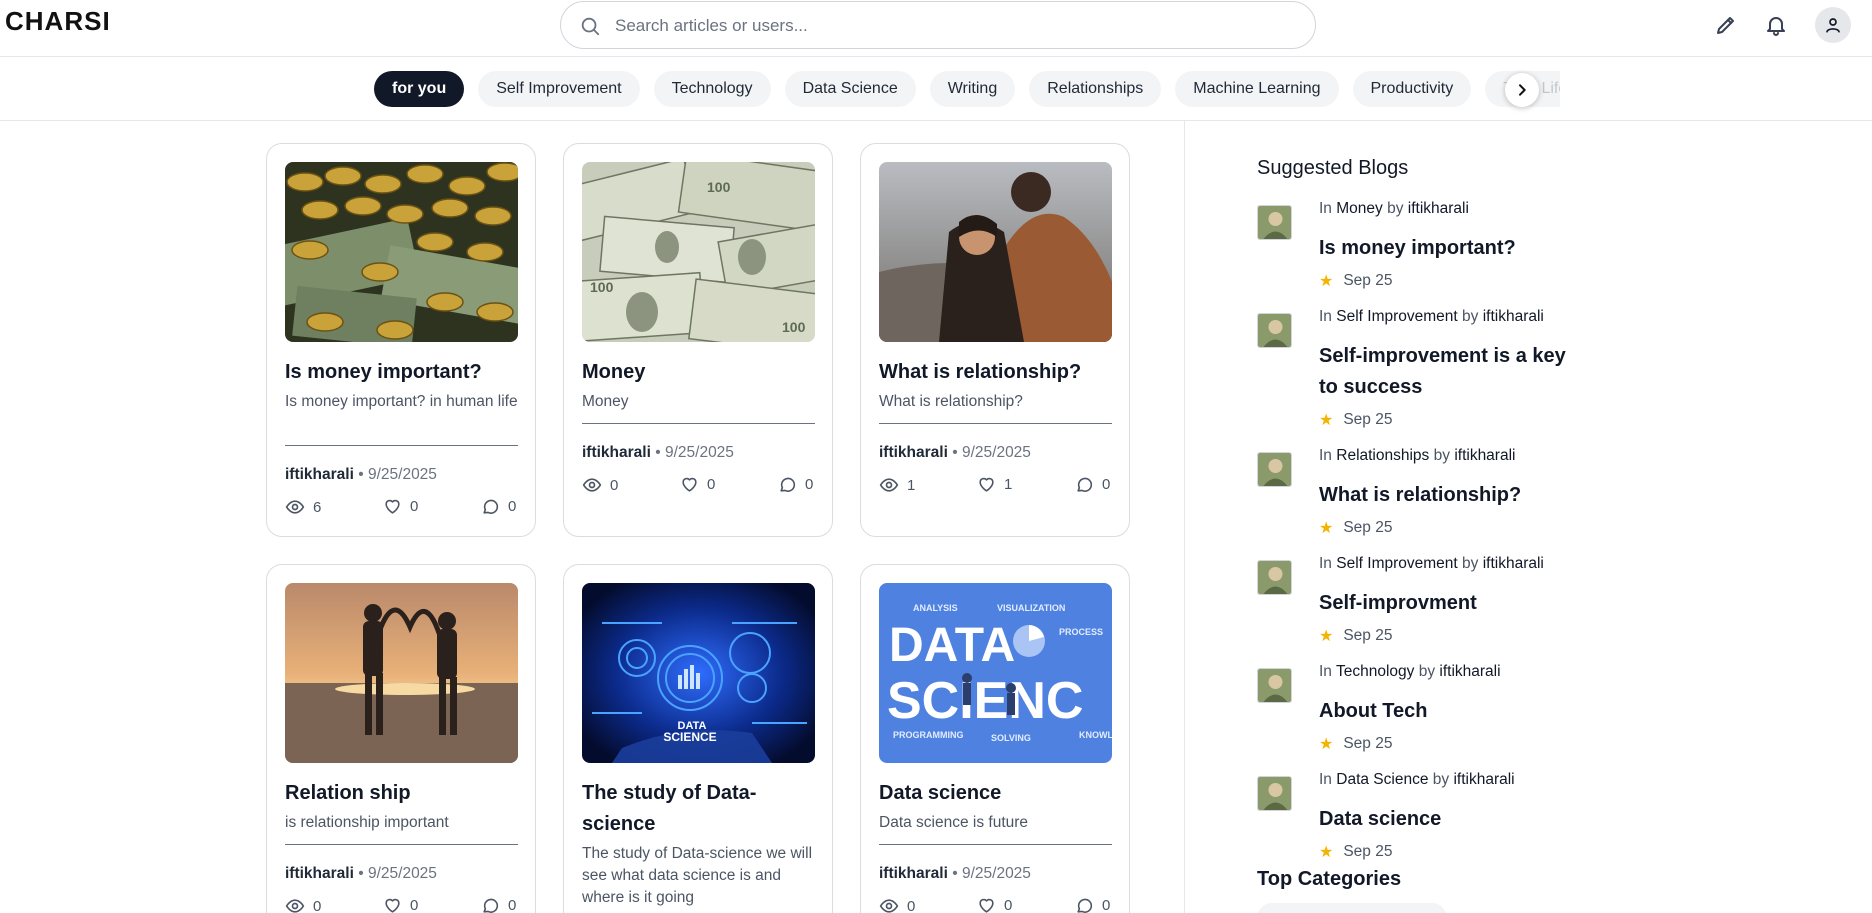  I want to click on article-title: Money, so click(699, 372).